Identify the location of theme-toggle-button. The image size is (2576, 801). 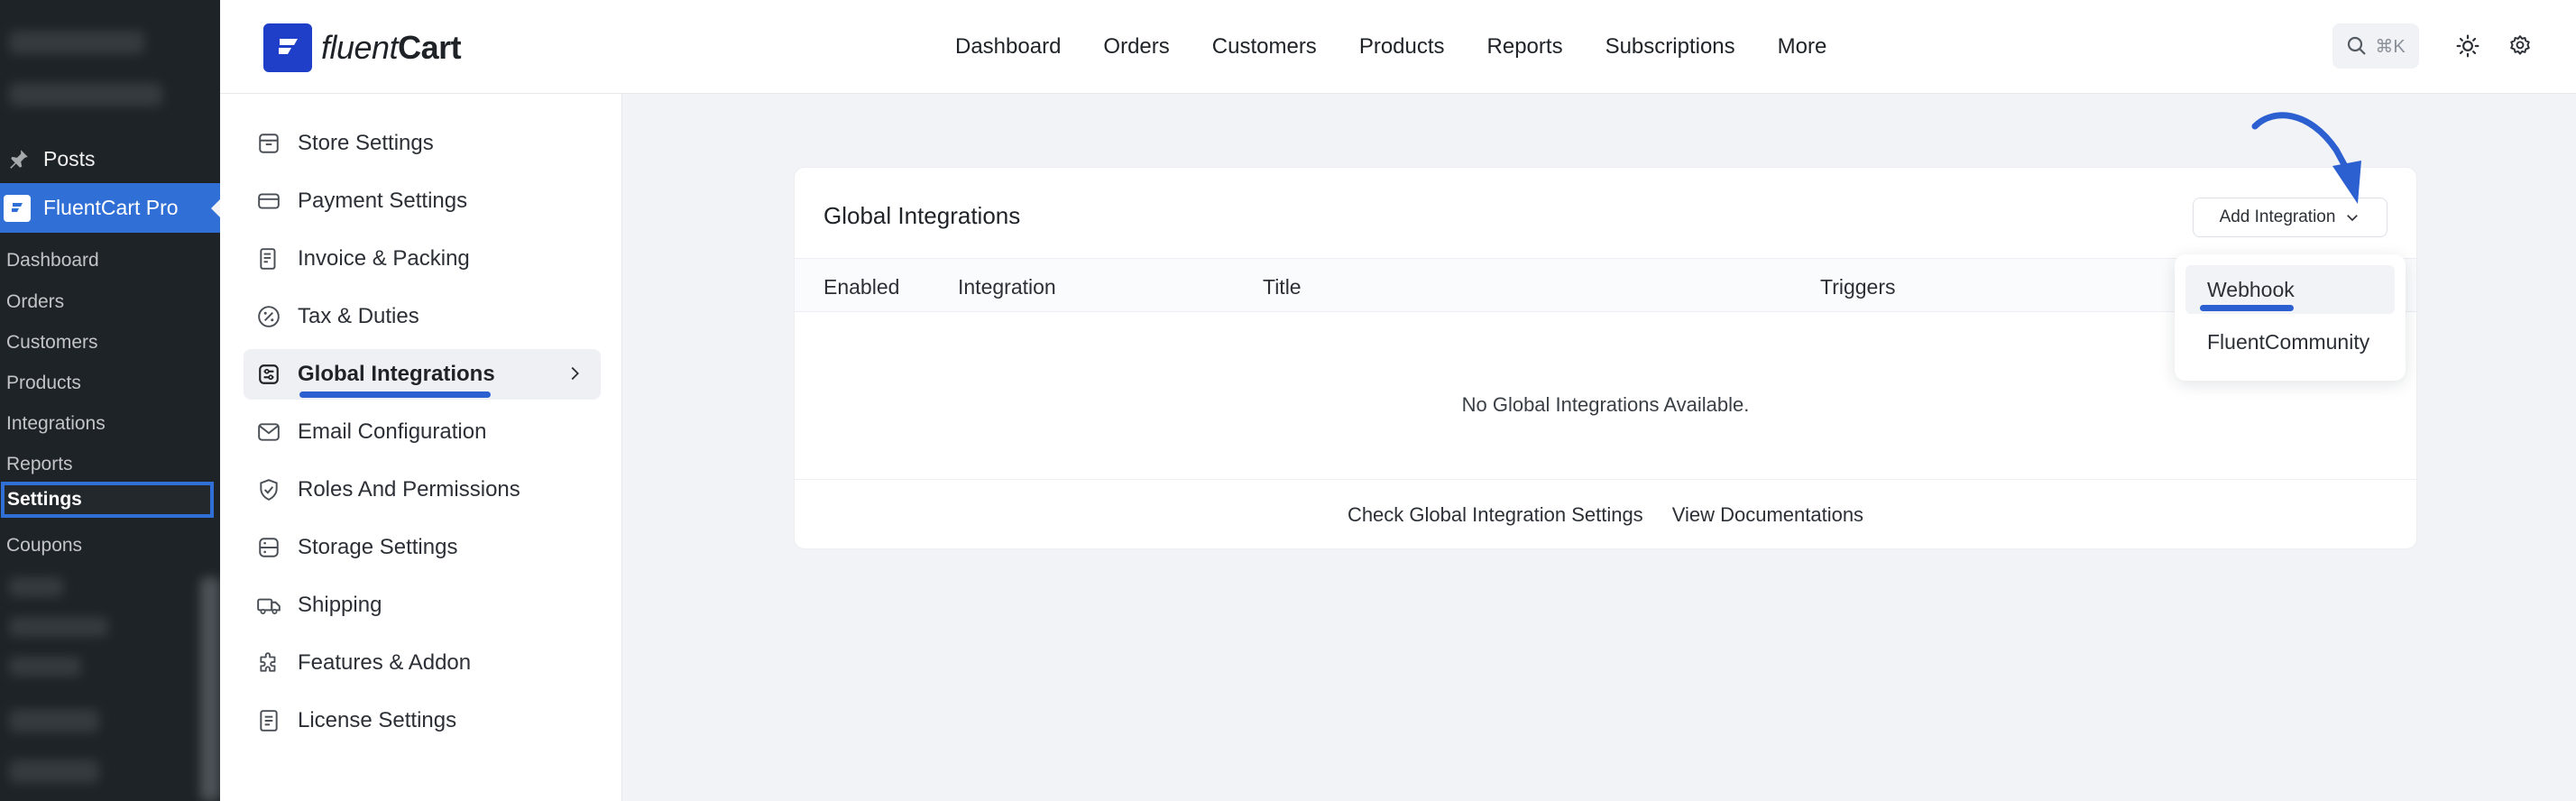
(2468, 46).